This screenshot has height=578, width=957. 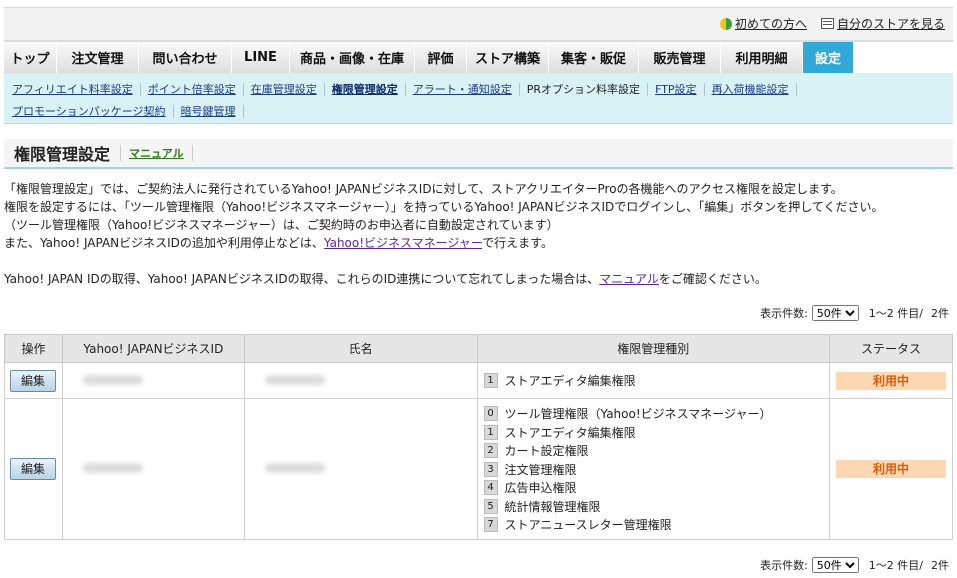 What do you see at coordinates (93, 111) in the screenshot?
I see `subnav-promotion-package: プロモーションパッケージ契約` at bounding box center [93, 111].